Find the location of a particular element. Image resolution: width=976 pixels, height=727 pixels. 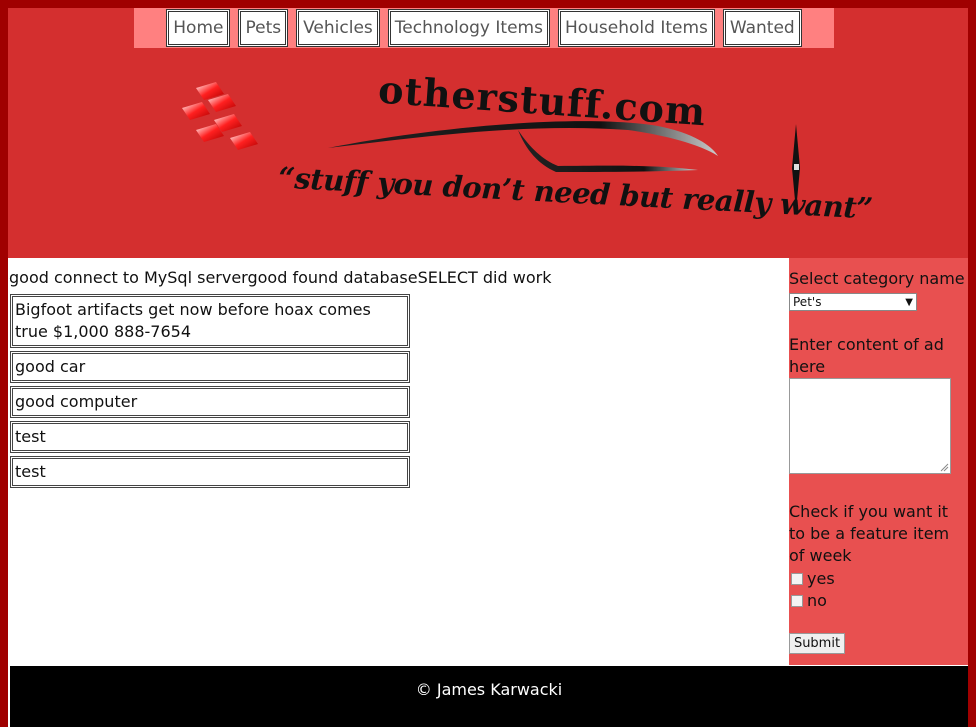

feature-yes-row: yes is located at coordinates (813, 578).